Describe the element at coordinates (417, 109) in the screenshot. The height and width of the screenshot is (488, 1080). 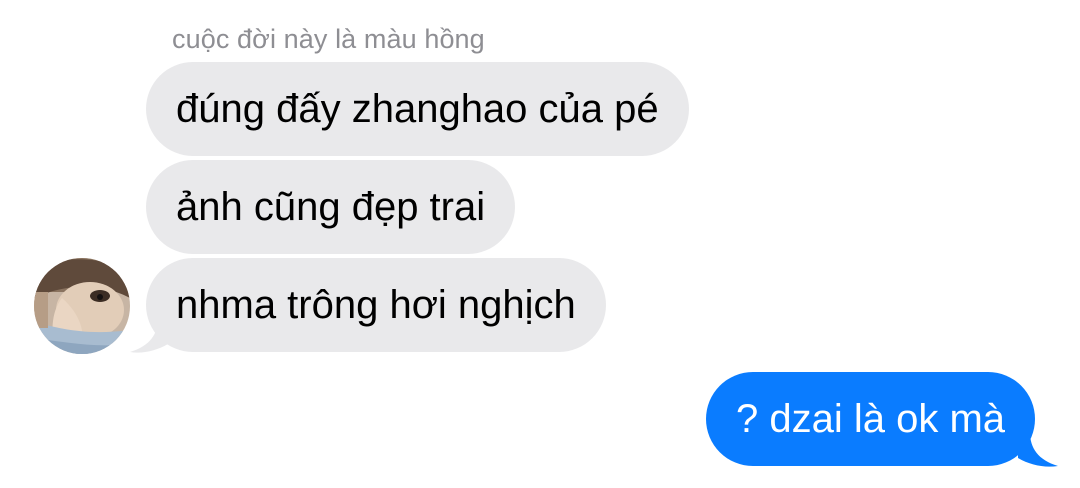
I see `incoming-message-bubble: đúng đấy zhanghao của pé` at that location.